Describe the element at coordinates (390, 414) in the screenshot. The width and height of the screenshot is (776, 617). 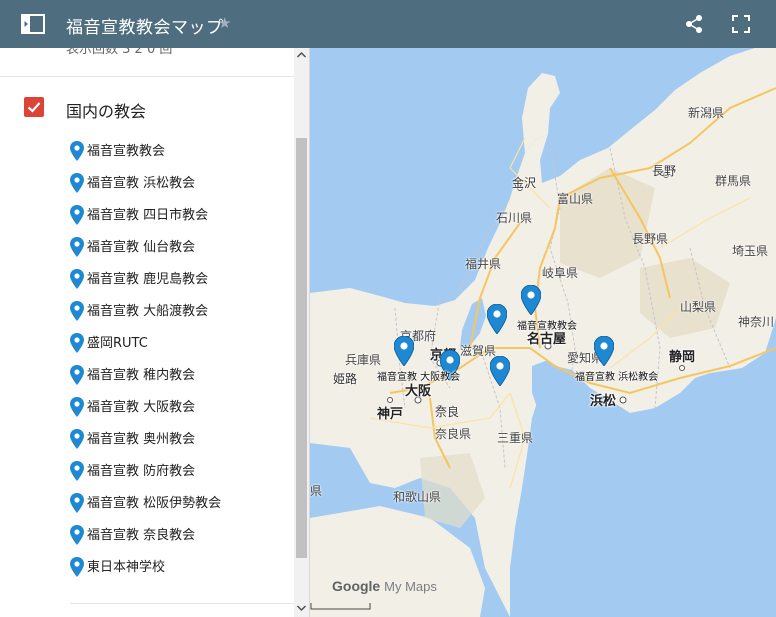
I see `city-label: 神戸` at that location.